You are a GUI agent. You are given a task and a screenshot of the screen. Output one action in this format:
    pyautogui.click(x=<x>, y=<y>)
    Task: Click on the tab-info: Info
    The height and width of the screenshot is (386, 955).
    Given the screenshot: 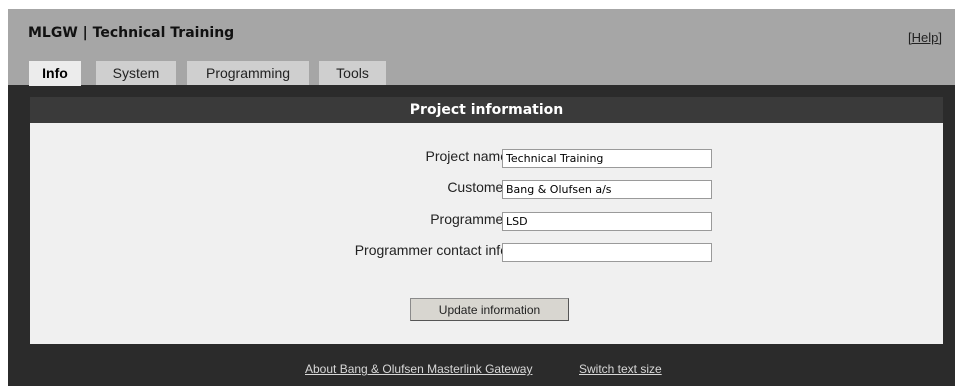 What is the action you would take?
    pyautogui.click(x=55, y=73)
    